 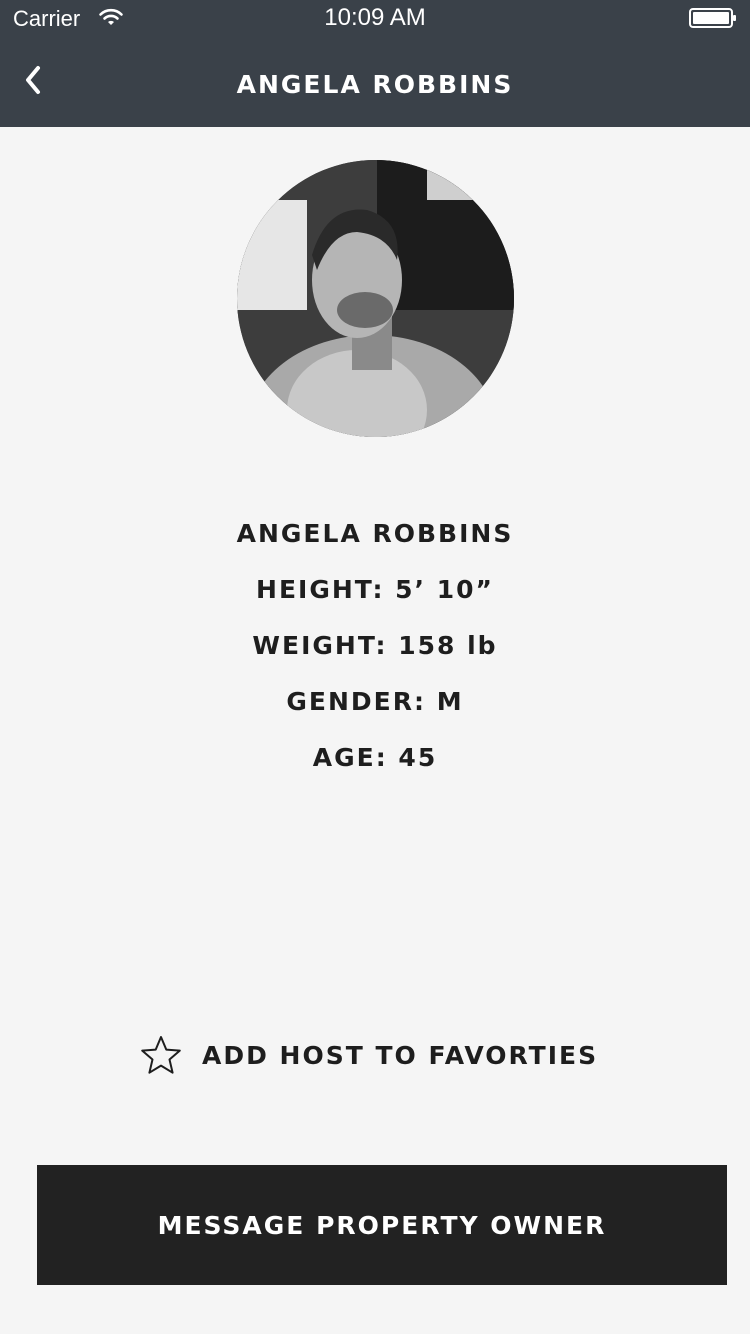 What do you see at coordinates (375, 589) in the screenshot?
I see `profile-height: HEIGHT: 5’ 10”` at bounding box center [375, 589].